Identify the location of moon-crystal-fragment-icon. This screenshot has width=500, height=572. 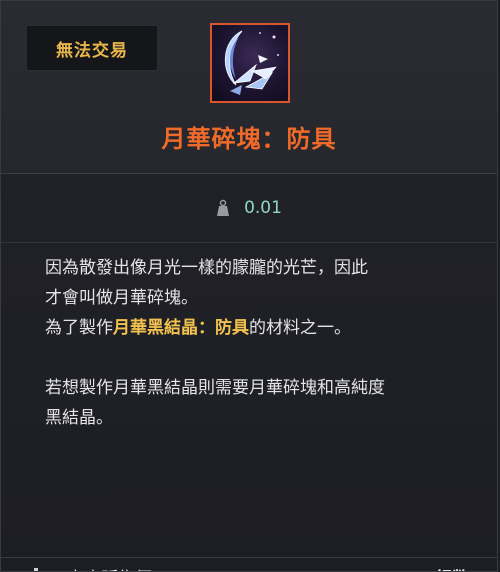
(250, 63).